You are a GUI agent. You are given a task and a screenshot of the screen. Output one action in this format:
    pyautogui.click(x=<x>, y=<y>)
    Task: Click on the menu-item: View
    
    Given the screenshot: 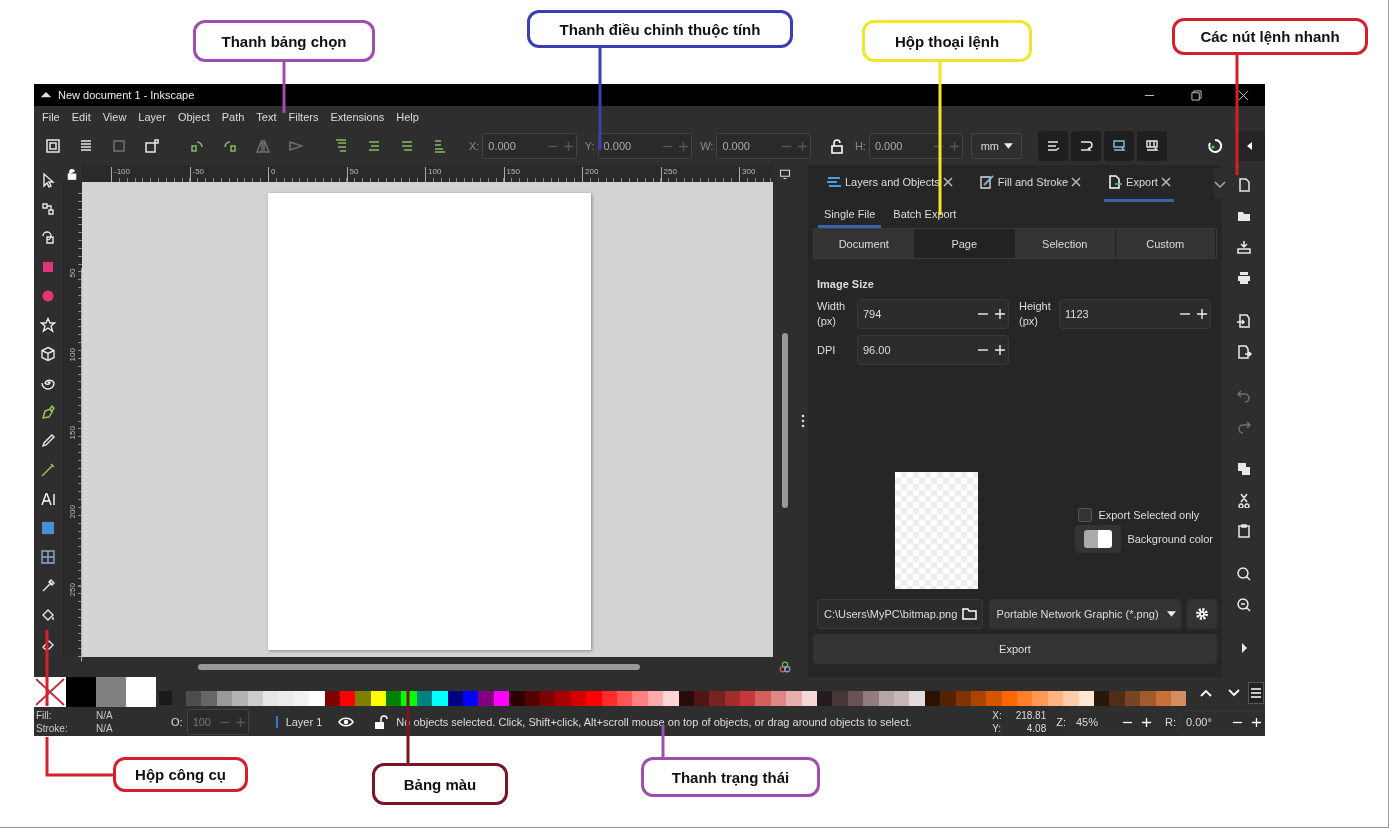 What is the action you would take?
    pyautogui.click(x=114, y=116)
    